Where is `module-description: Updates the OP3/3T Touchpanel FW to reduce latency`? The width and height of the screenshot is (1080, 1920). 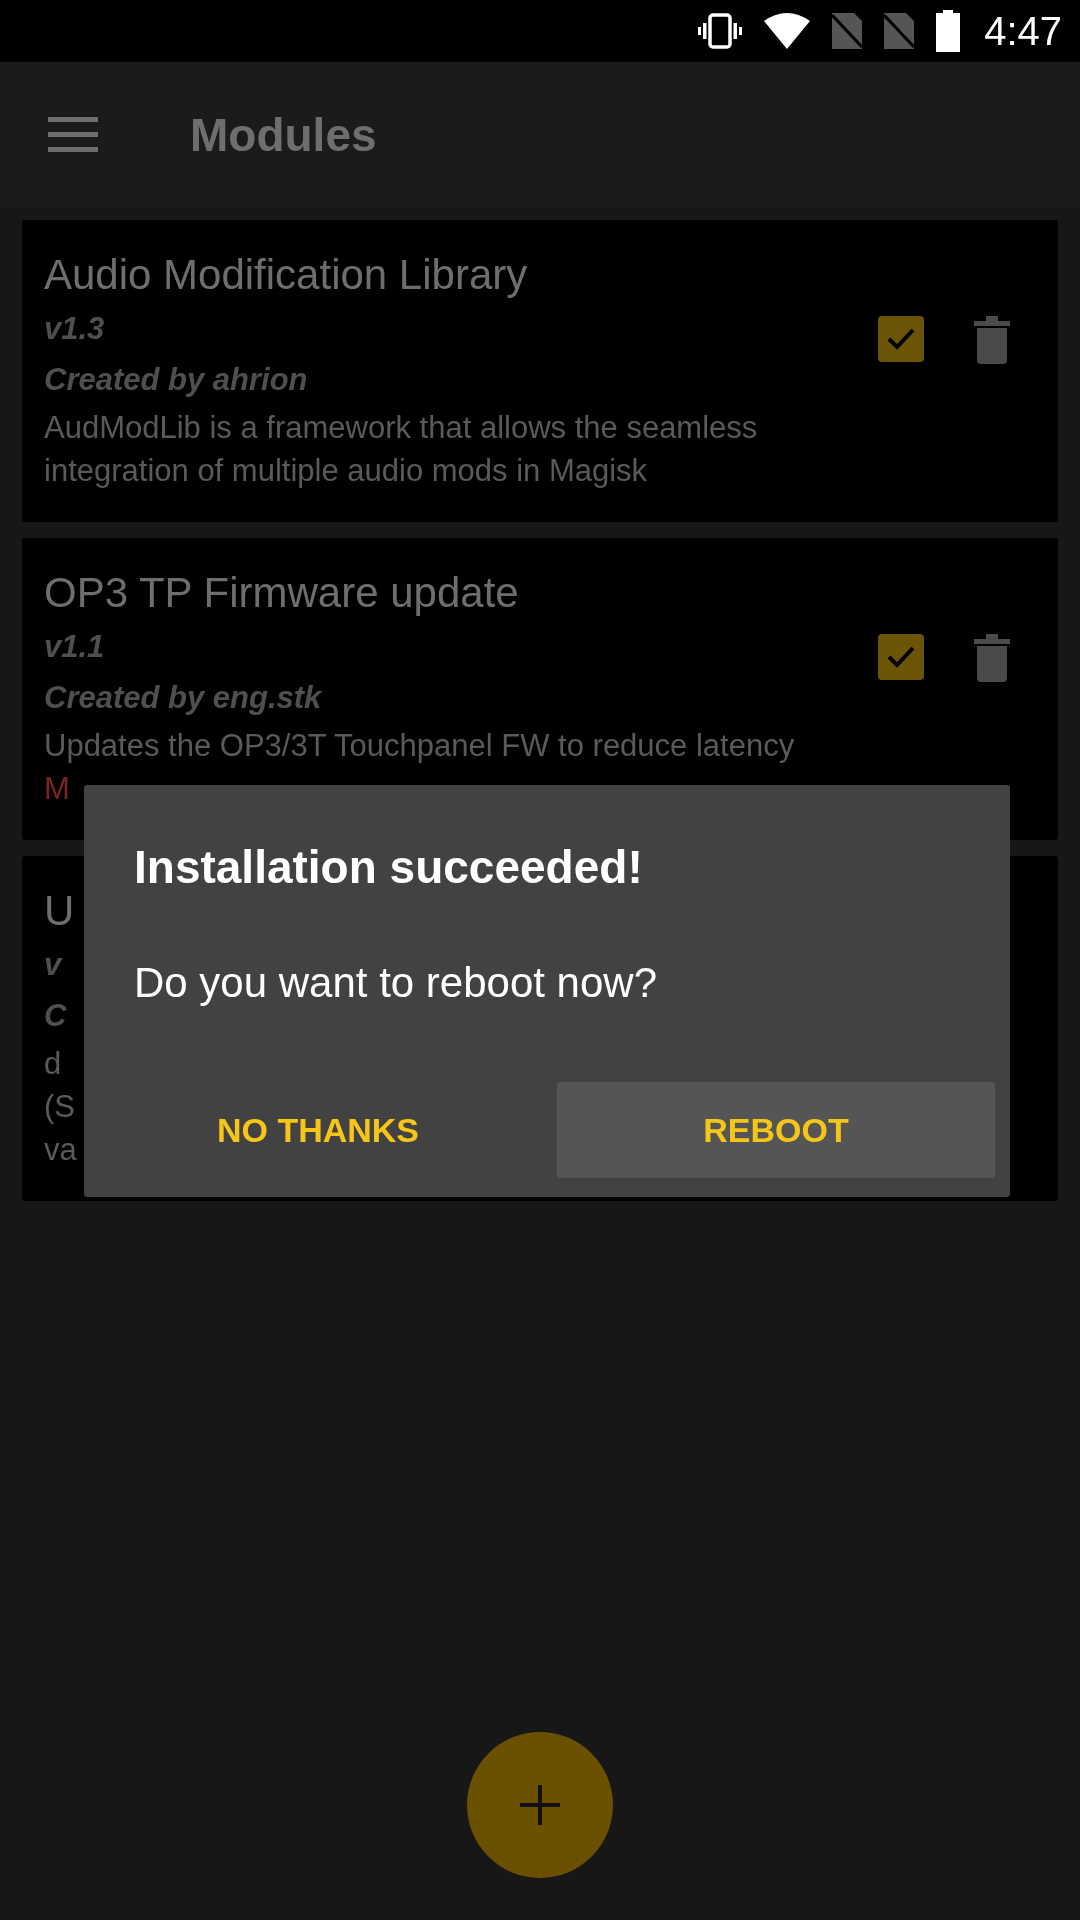 module-description: Updates the OP3/3T Touchpanel FW to reduce latency is located at coordinates (419, 746).